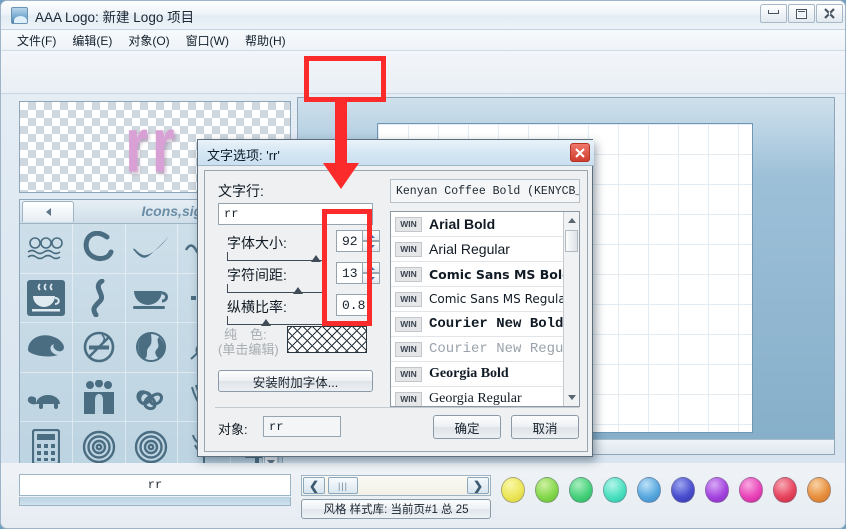 This screenshot has height=529, width=846. I want to click on minimize-button, so click(773, 13).